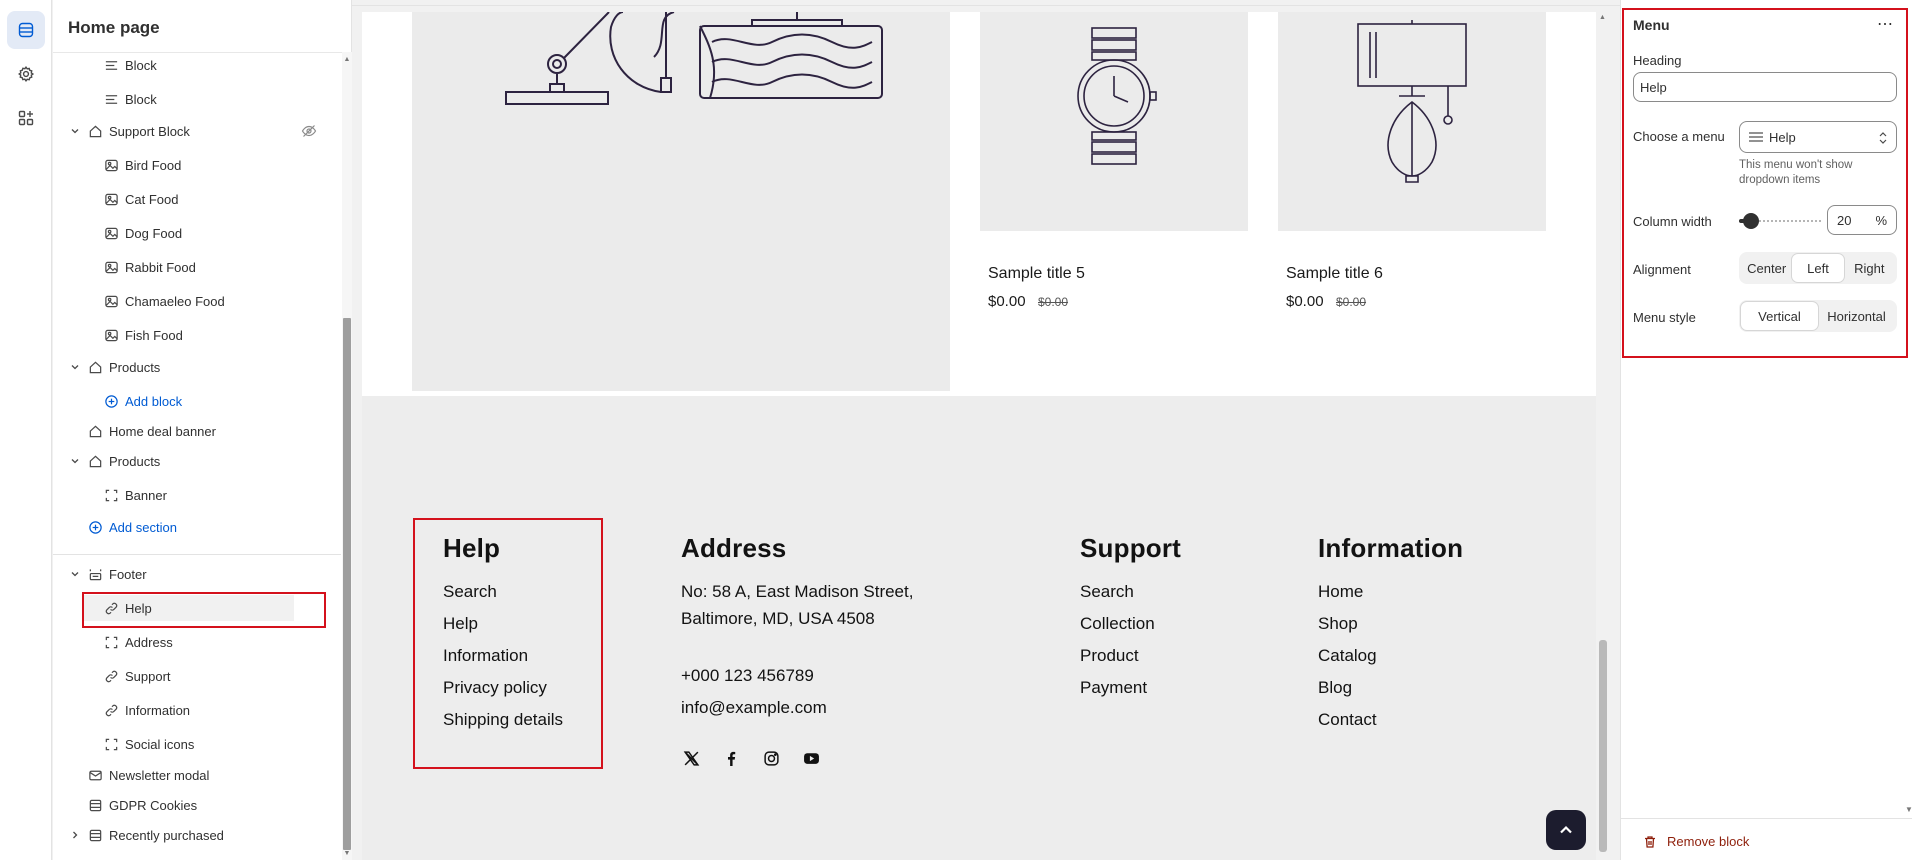 This screenshot has height=860, width=1912. I want to click on settings-gear-icon, so click(26, 74).